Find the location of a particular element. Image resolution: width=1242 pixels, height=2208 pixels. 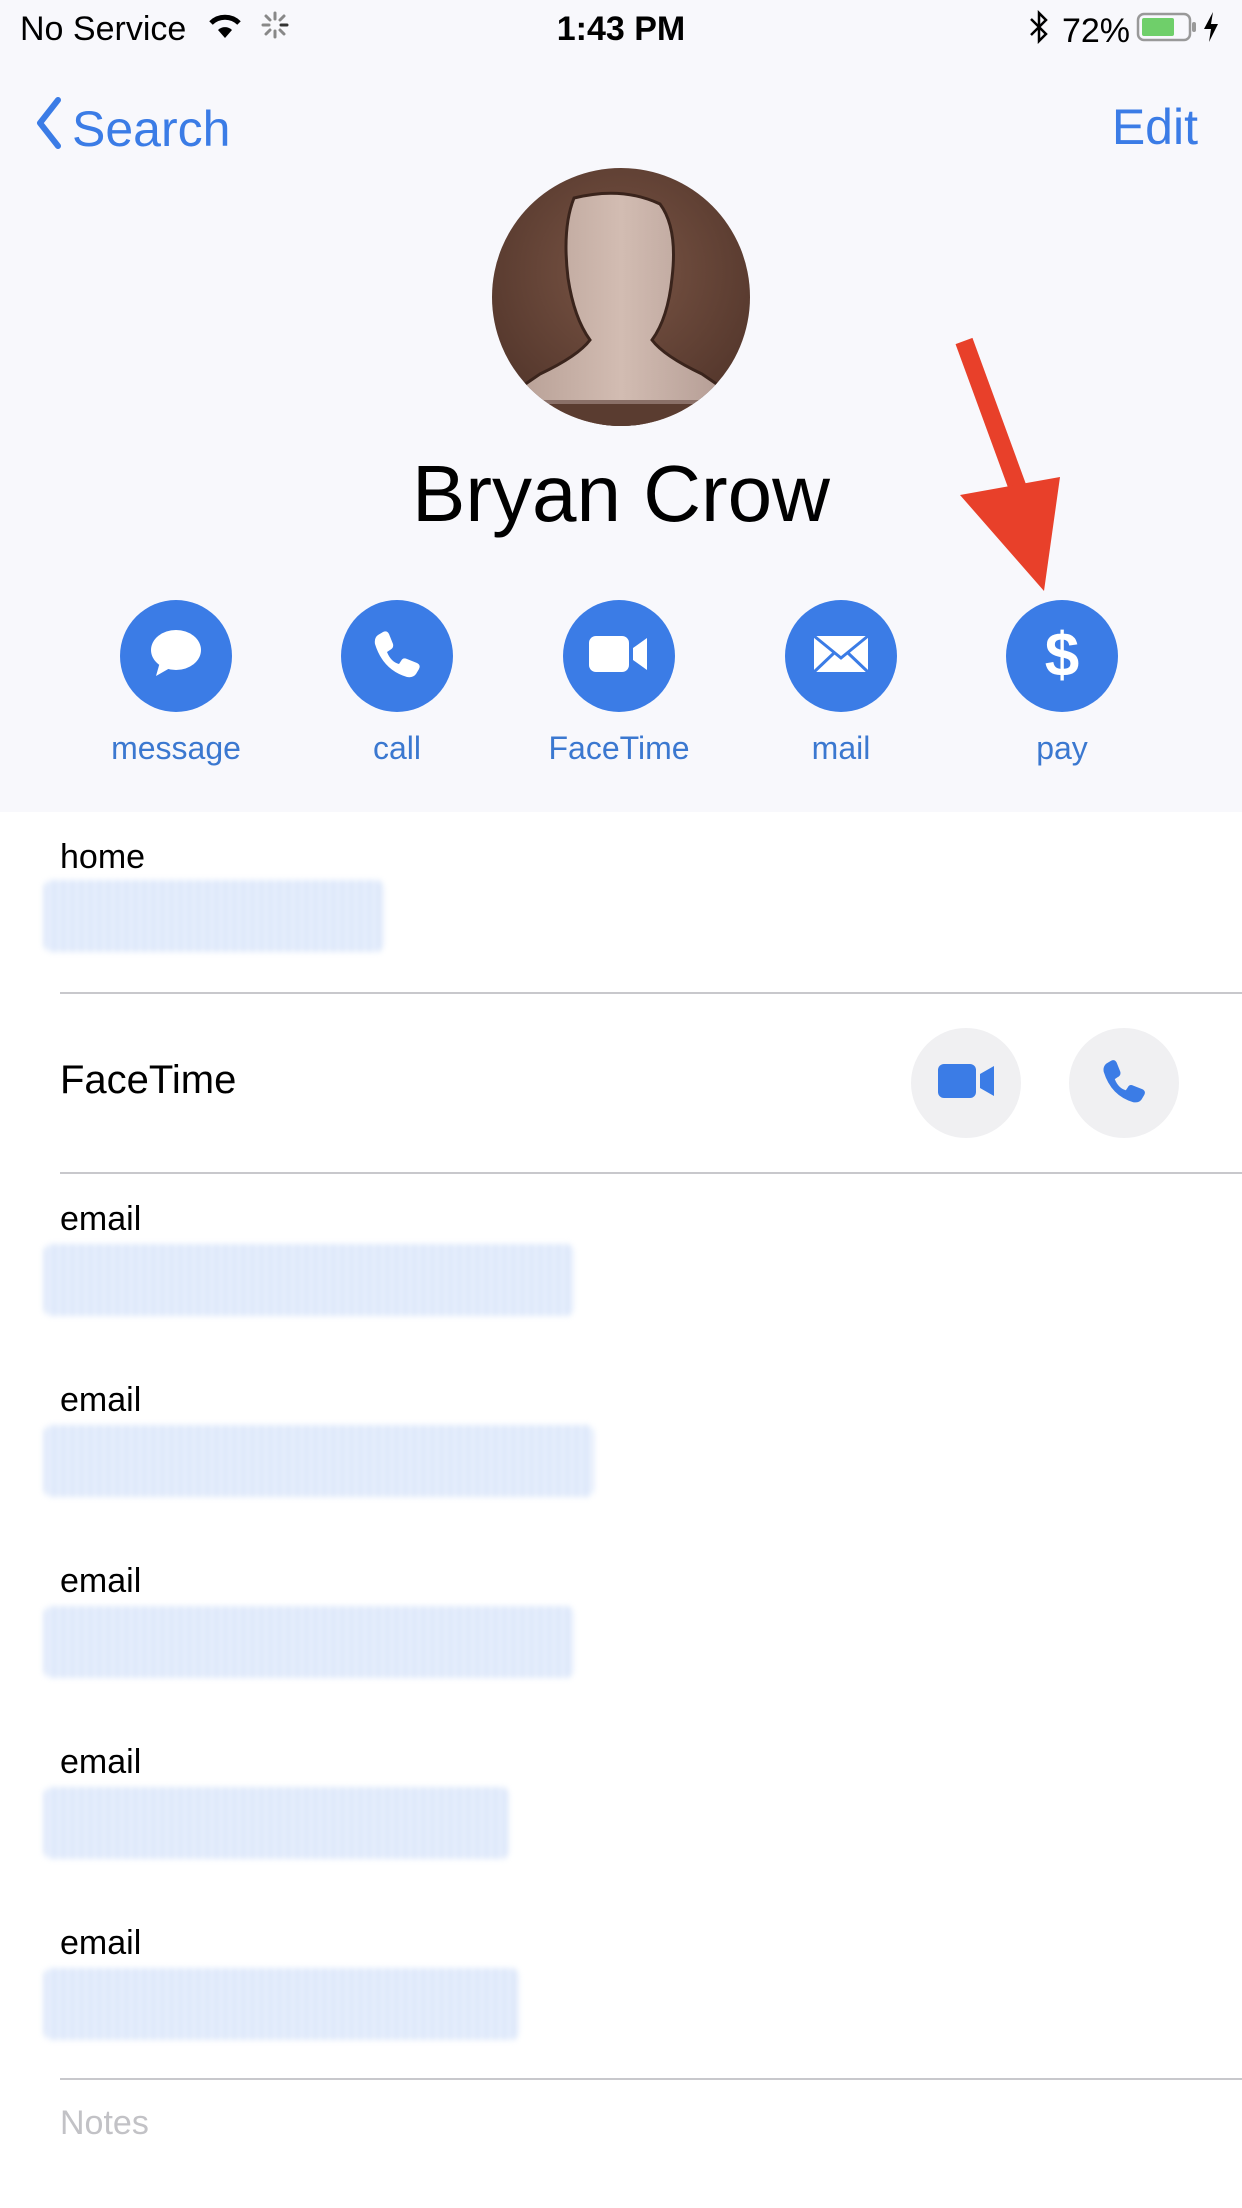

annotation-arrow is located at coordinates (1010, 467).